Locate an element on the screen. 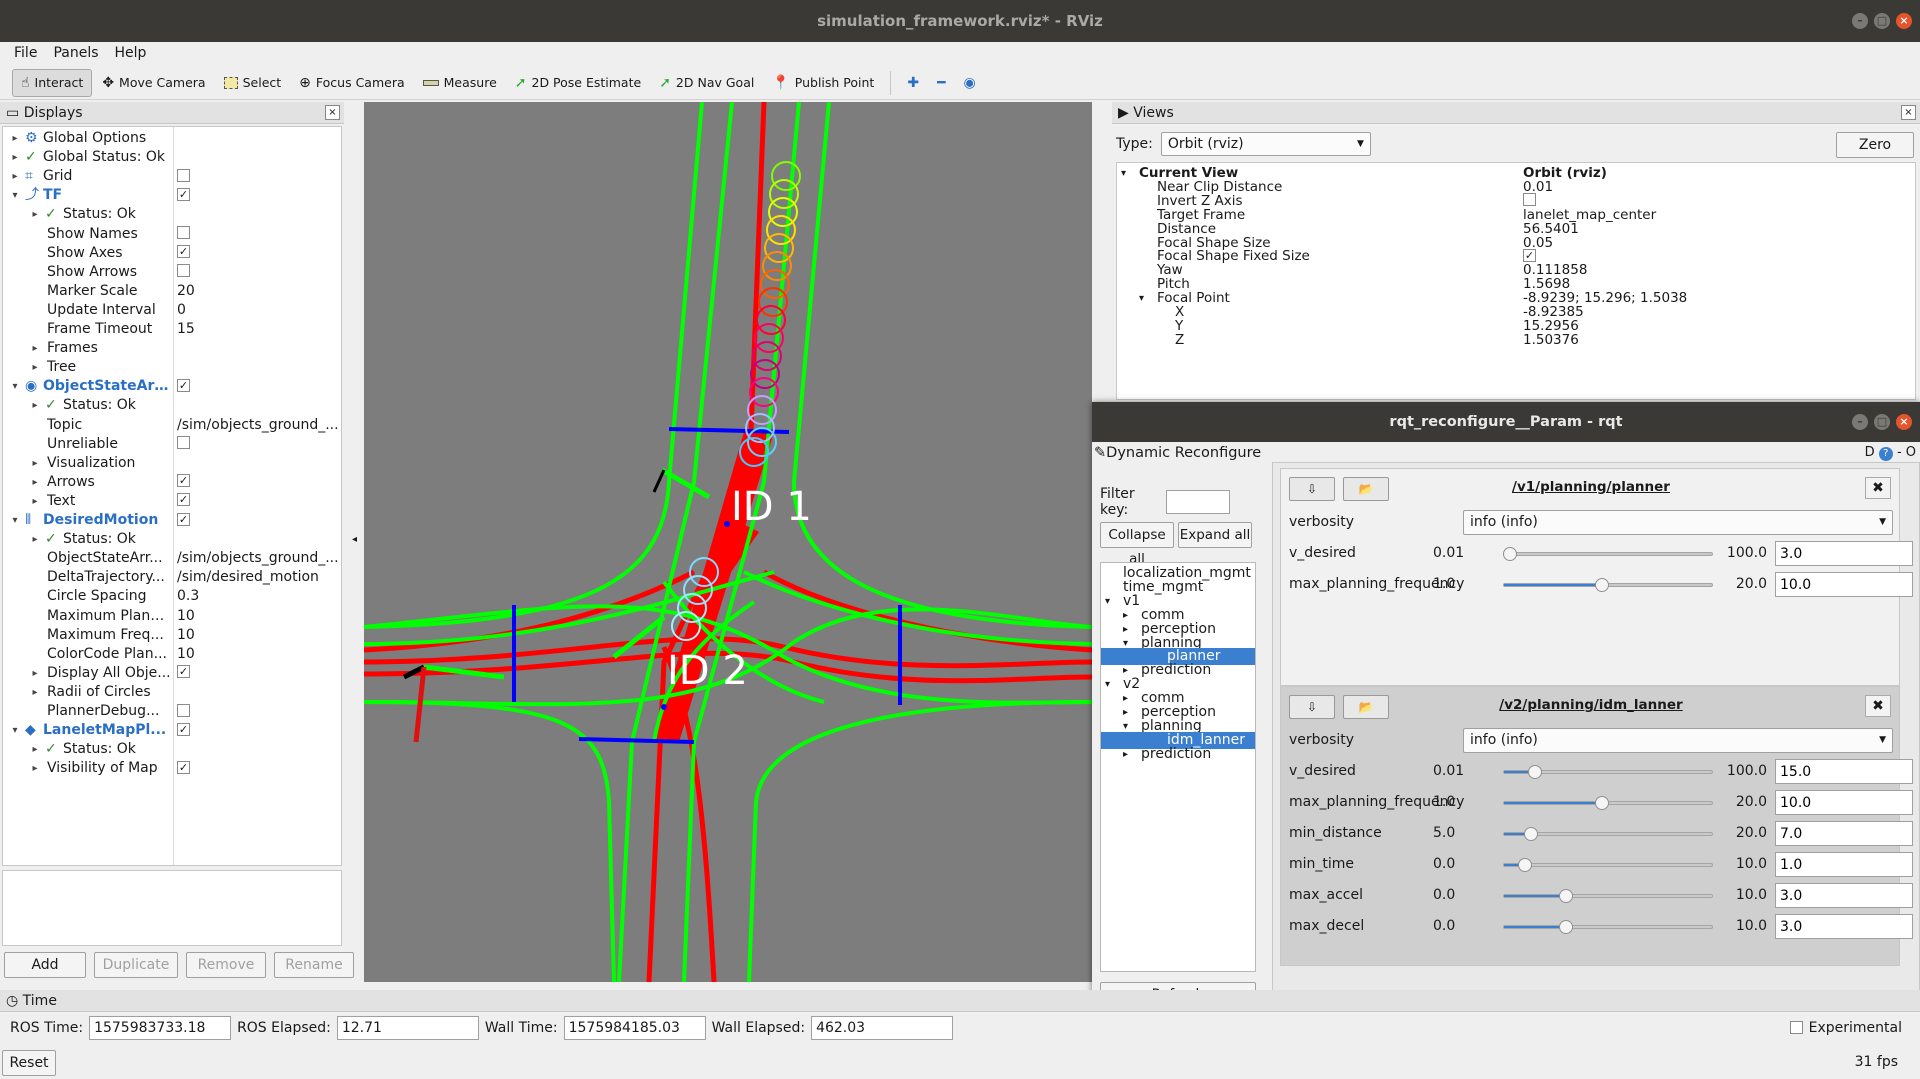 The height and width of the screenshot is (1079, 1920). display-row: Show Axes ✓ is located at coordinates (172, 253).